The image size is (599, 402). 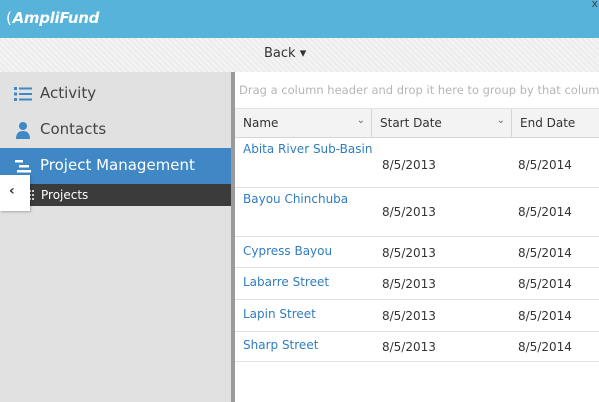 I want to click on project-name-link: Sharp Street, so click(x=280, y=345).